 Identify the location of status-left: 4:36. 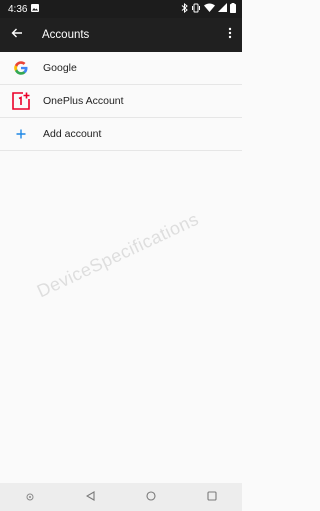
(24, 9).